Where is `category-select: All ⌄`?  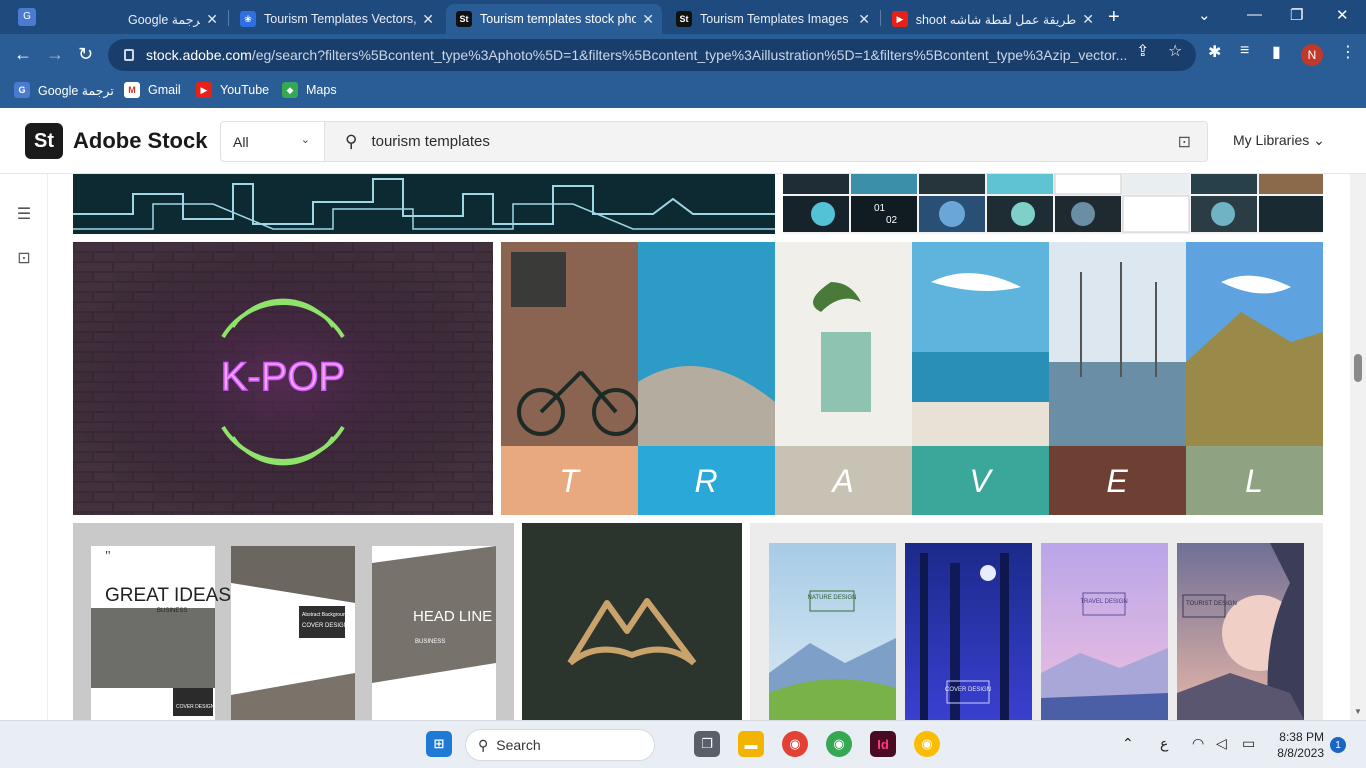 category-select: All ⌄ is located at coordinates (273, 141).